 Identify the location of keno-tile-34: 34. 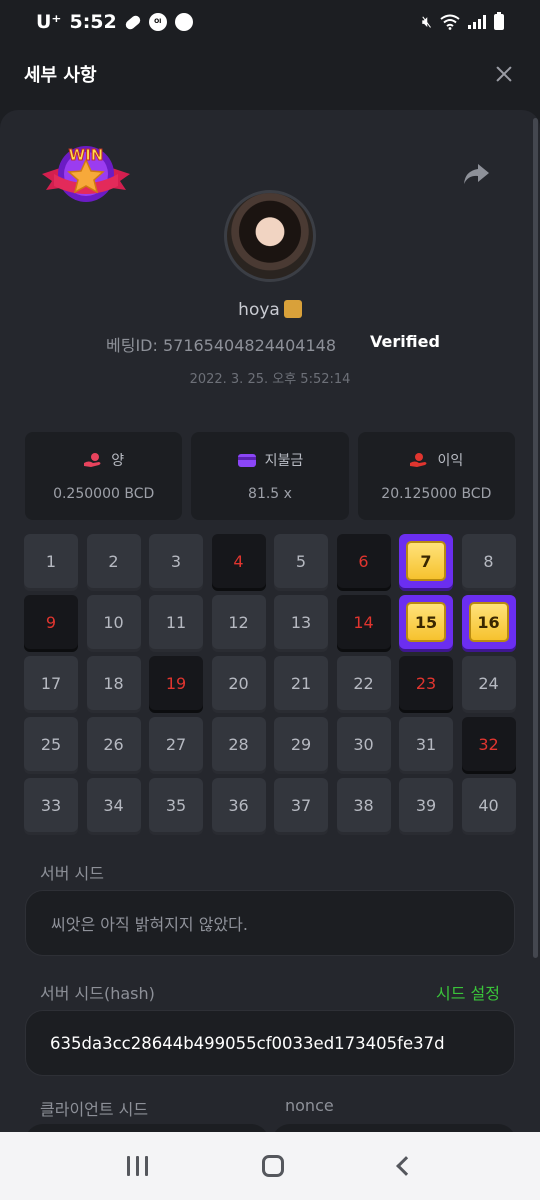
(113, 805).